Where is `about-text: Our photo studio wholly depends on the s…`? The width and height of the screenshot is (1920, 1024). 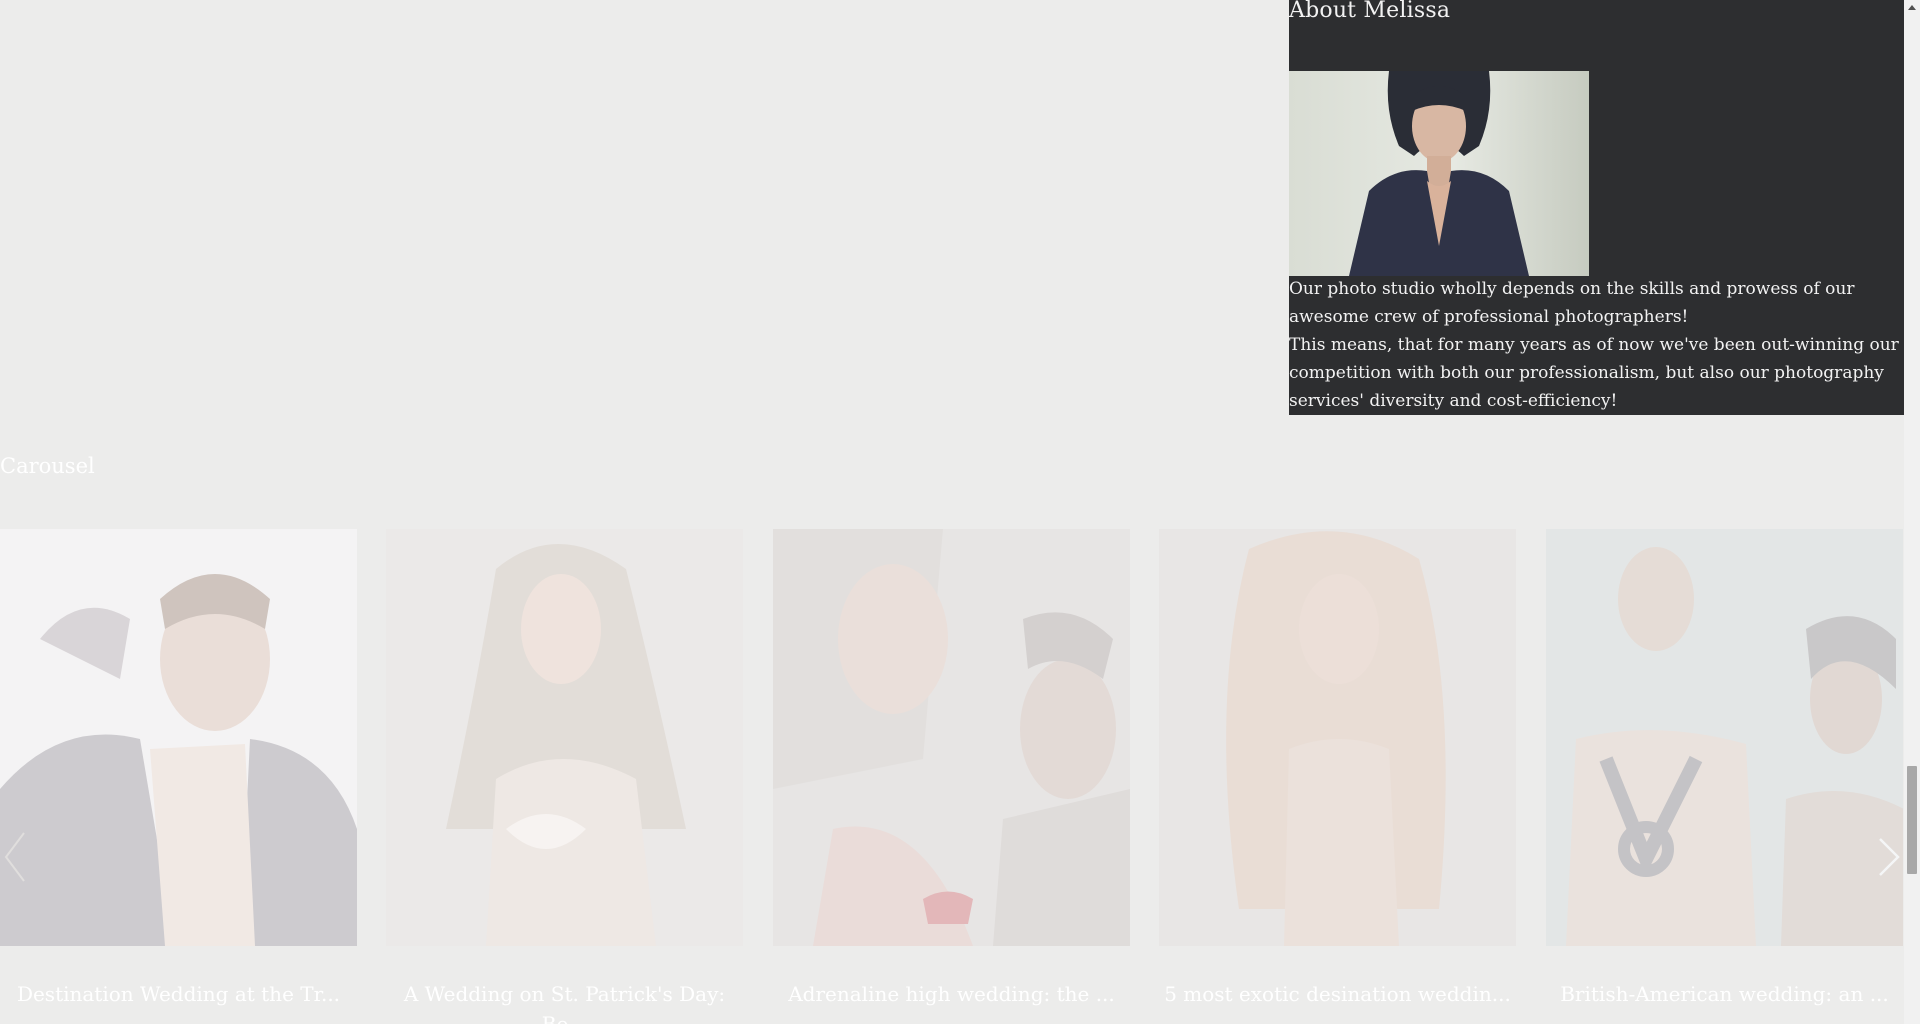
about-text: Our photo studio wholly depends on the s… is located at coordinates (1596, 345).